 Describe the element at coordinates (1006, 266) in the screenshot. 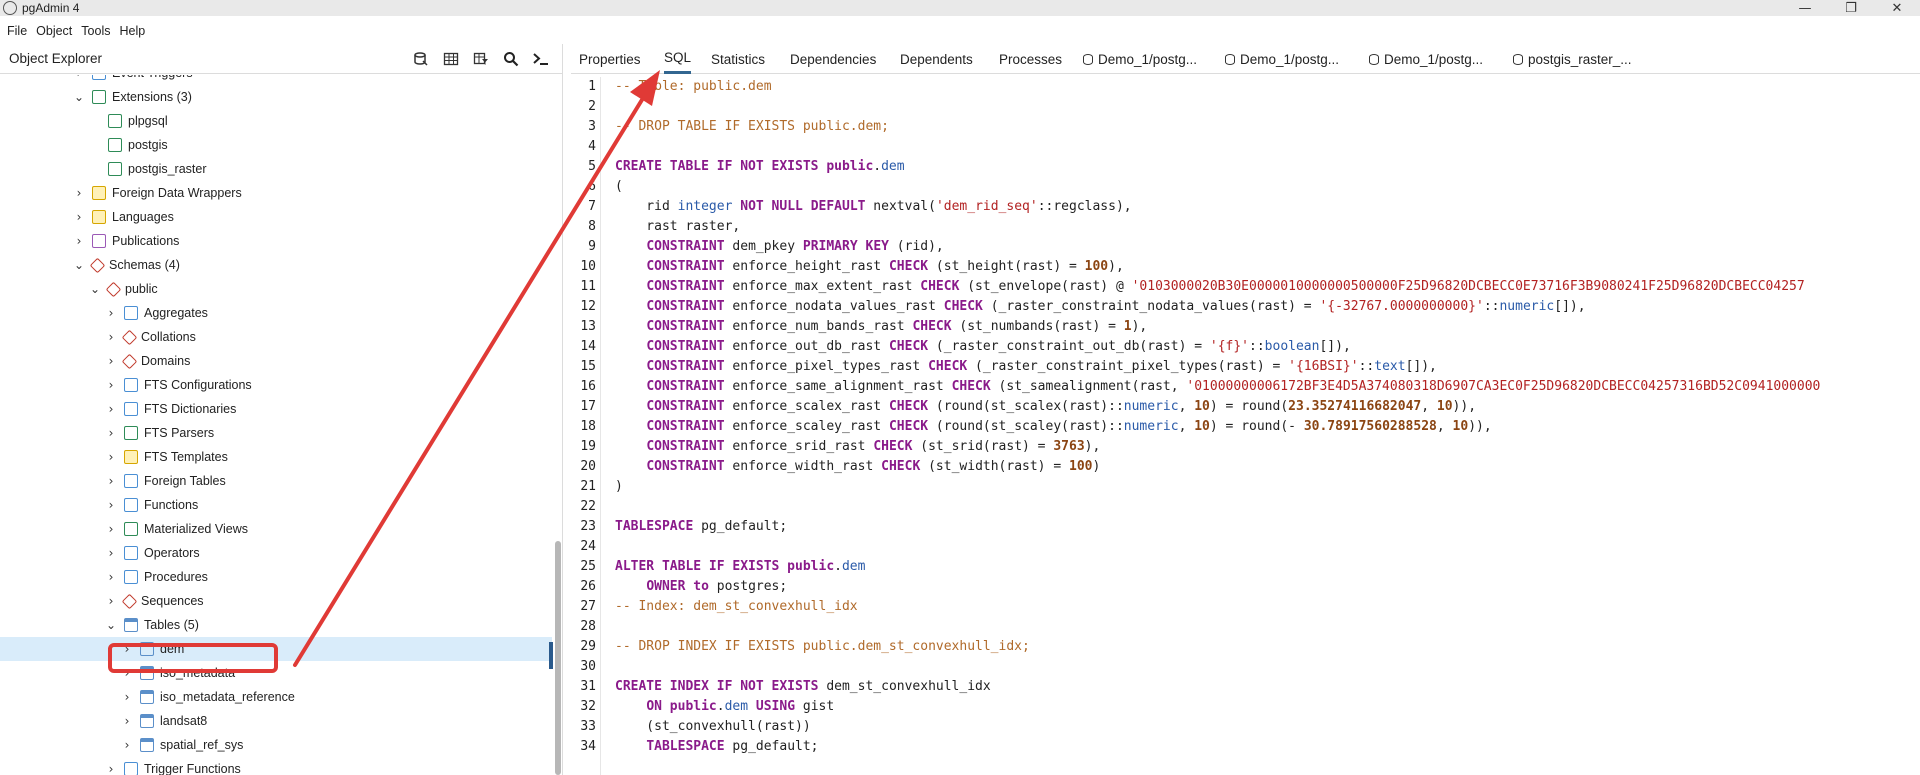

I see `code-token: (st_height(rast) =` at that location.